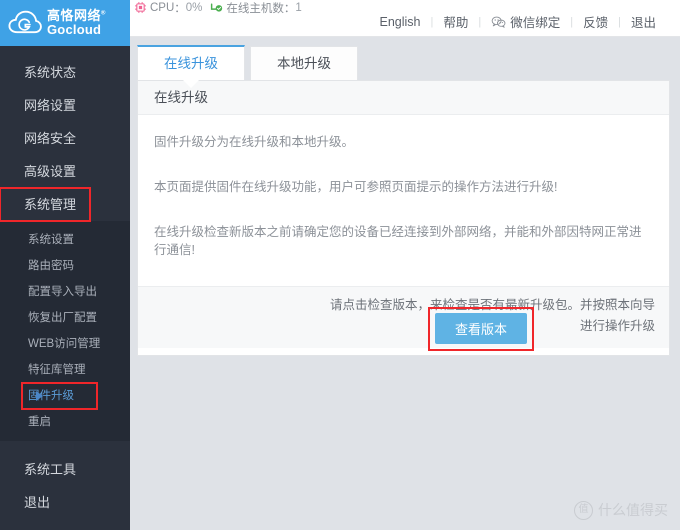 The height and width of the screenshot is (530, 680). Describe the element at coordinates (254, 142) in the screenshot. I see `info-paragraph-1: 固件升级分为在线升级和本地升级。` at that location.